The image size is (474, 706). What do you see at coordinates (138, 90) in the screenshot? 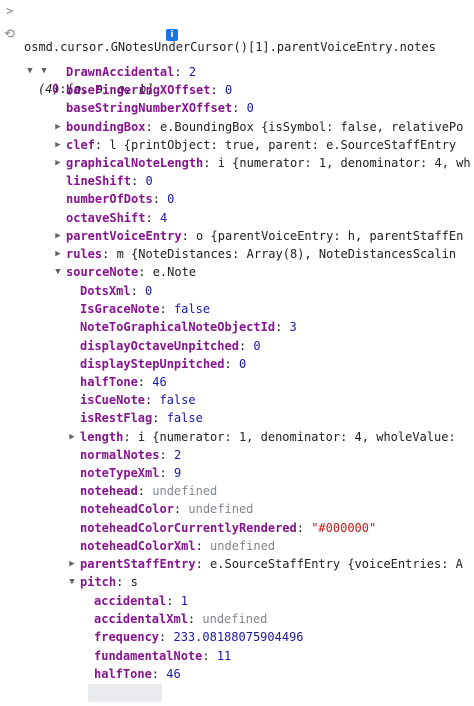
I see `tree-key: baseFingeringXOffset` at bounding box center [138, 90].